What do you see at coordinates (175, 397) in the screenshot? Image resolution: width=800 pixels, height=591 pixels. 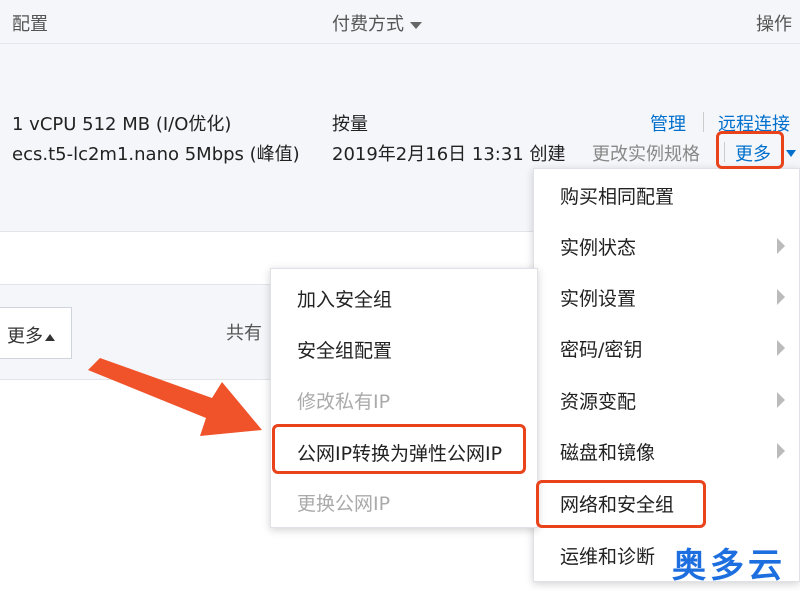 I see `annotation-arrow-icon` at bounding box center [175, 397].